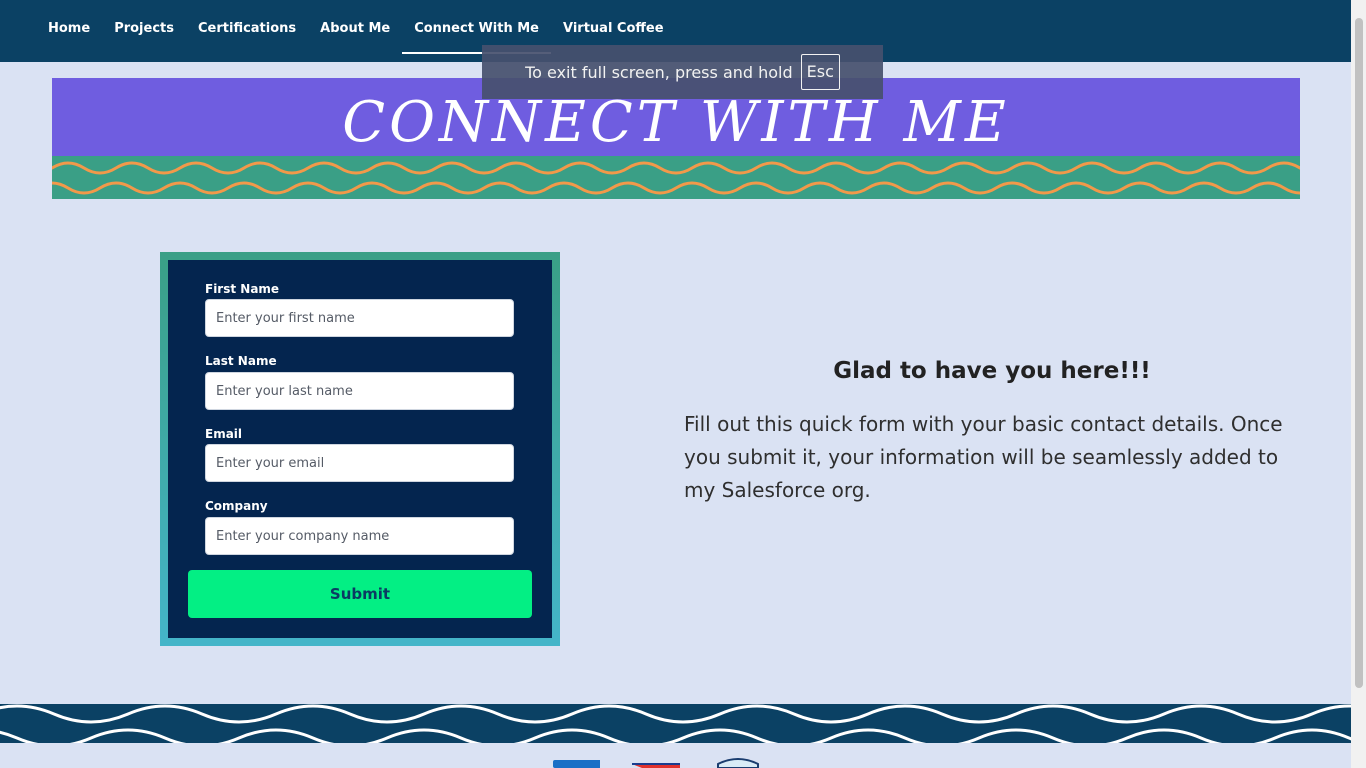  I want to click on page-scrollbar, so click(1358, 384).